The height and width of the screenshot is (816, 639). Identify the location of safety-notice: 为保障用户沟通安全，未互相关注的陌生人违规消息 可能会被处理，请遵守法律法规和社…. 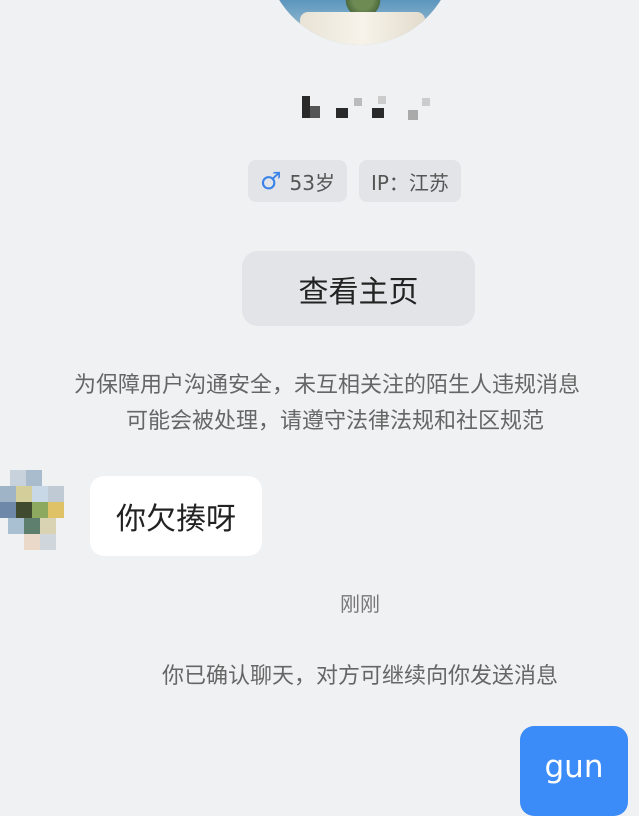
(356, 404).